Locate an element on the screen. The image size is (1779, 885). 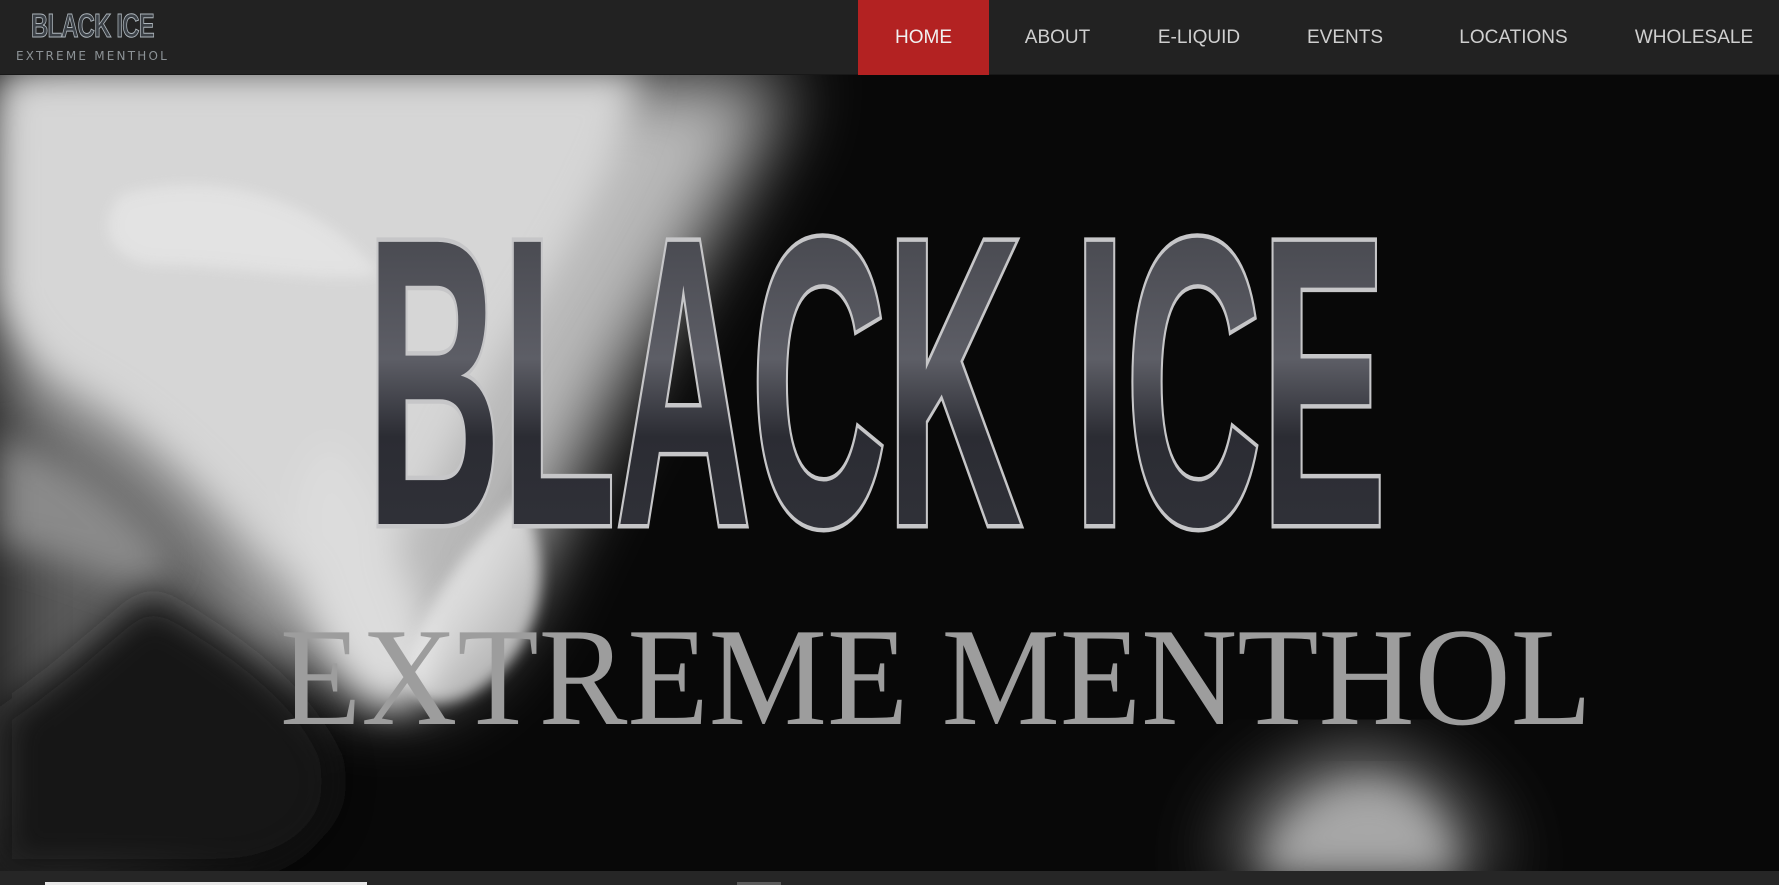
nav-item-events: EVENTS is located at coordinates (1345, 37).